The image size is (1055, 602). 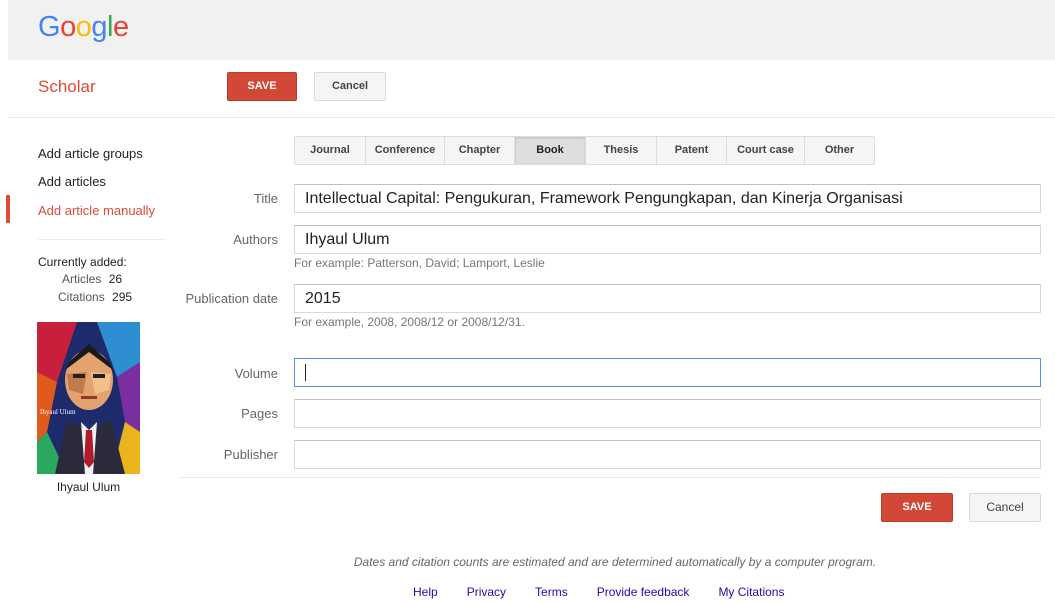 I want to click on logo-letter-0: G, so click(x=49, y=27).